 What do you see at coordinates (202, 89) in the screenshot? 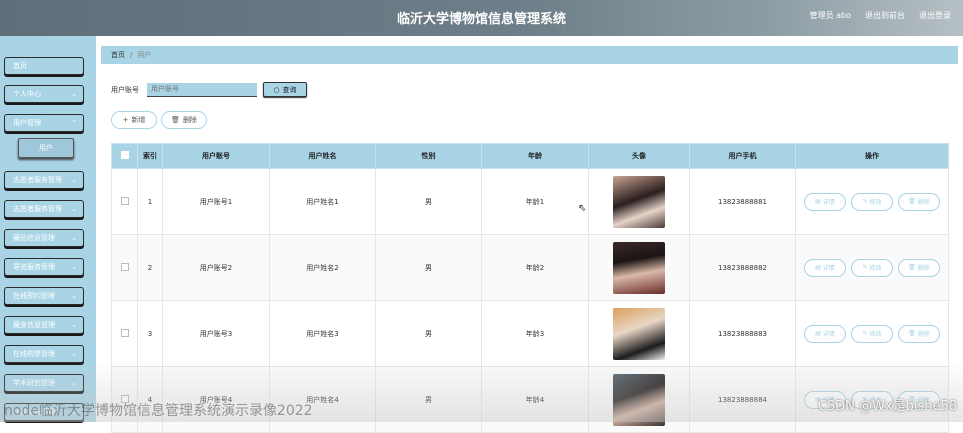
I see `search-input` at bounding box center [202, 89].